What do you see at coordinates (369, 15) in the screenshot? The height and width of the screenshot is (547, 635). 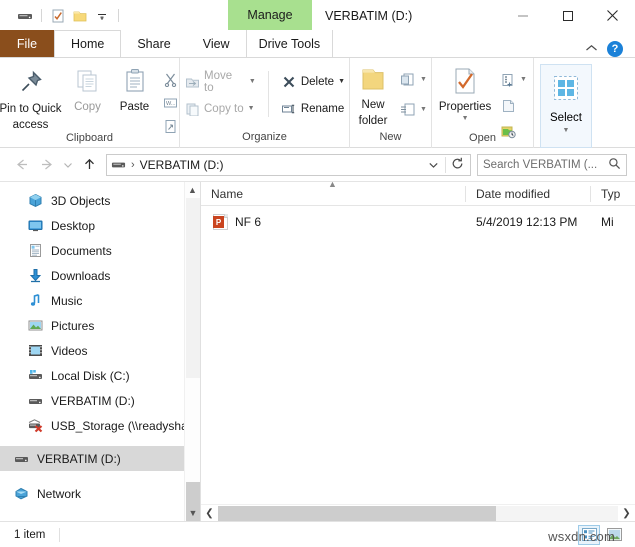 I see `window-title: VERBATIM (D:)` at bounding box center [369, 15].